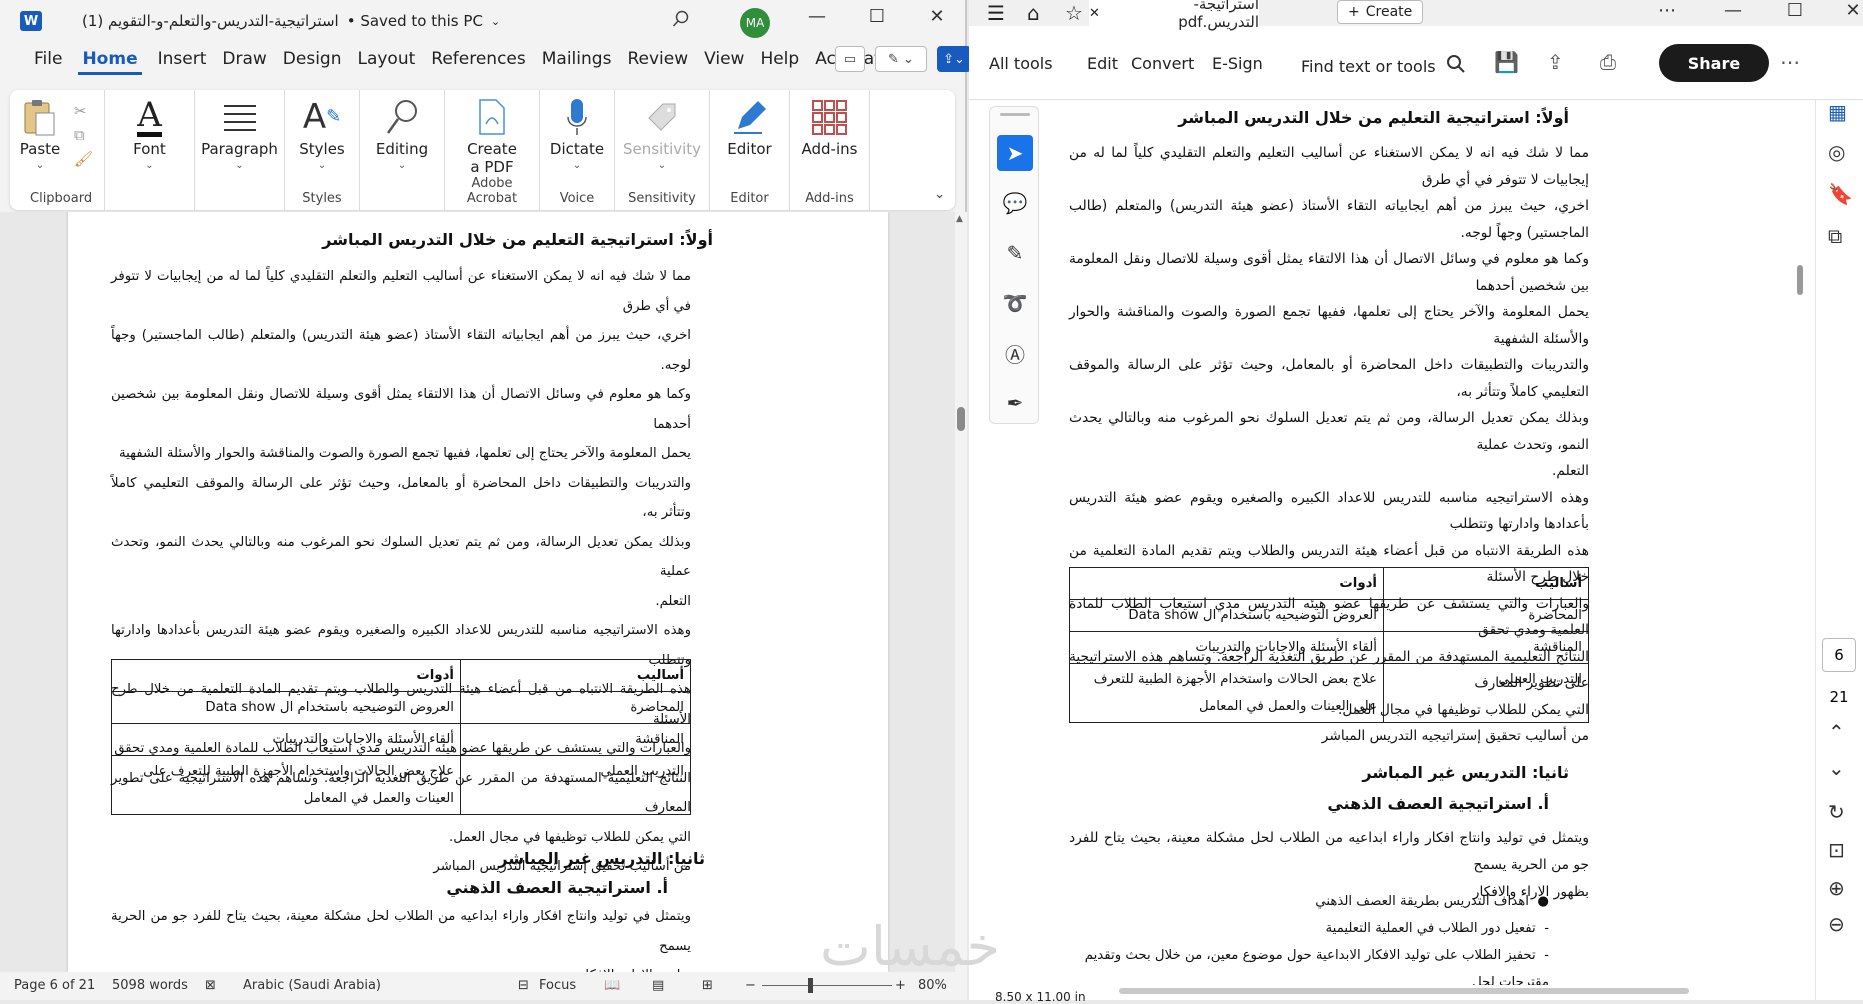  I want to click on more-icon: ⋯, so click(1790, 62).